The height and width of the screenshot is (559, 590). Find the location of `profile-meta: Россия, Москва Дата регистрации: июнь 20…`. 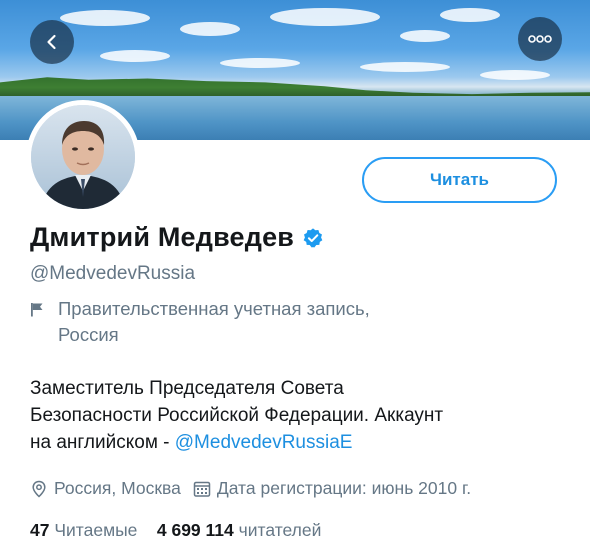

profile-meta: Россия, Москва Дата регистрации: июнь 20… is located at coordinates (250, 488).